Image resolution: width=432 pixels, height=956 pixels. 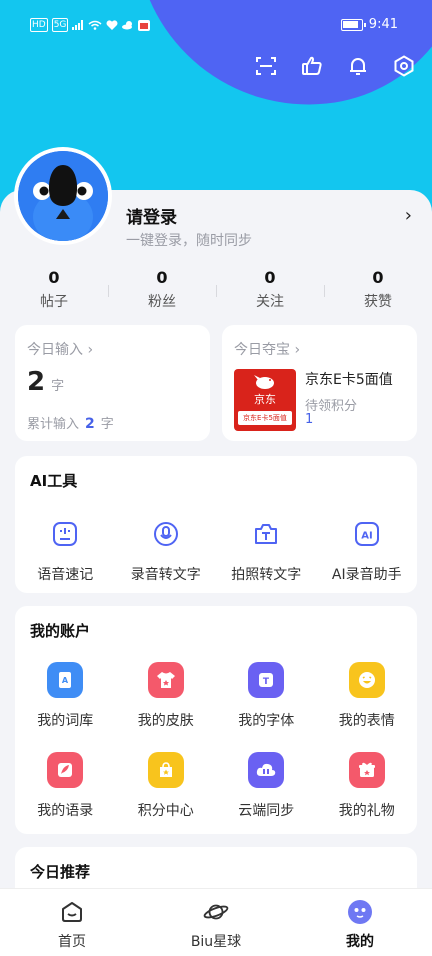 I want to click on gift-icon, so click(x=366, y=770).